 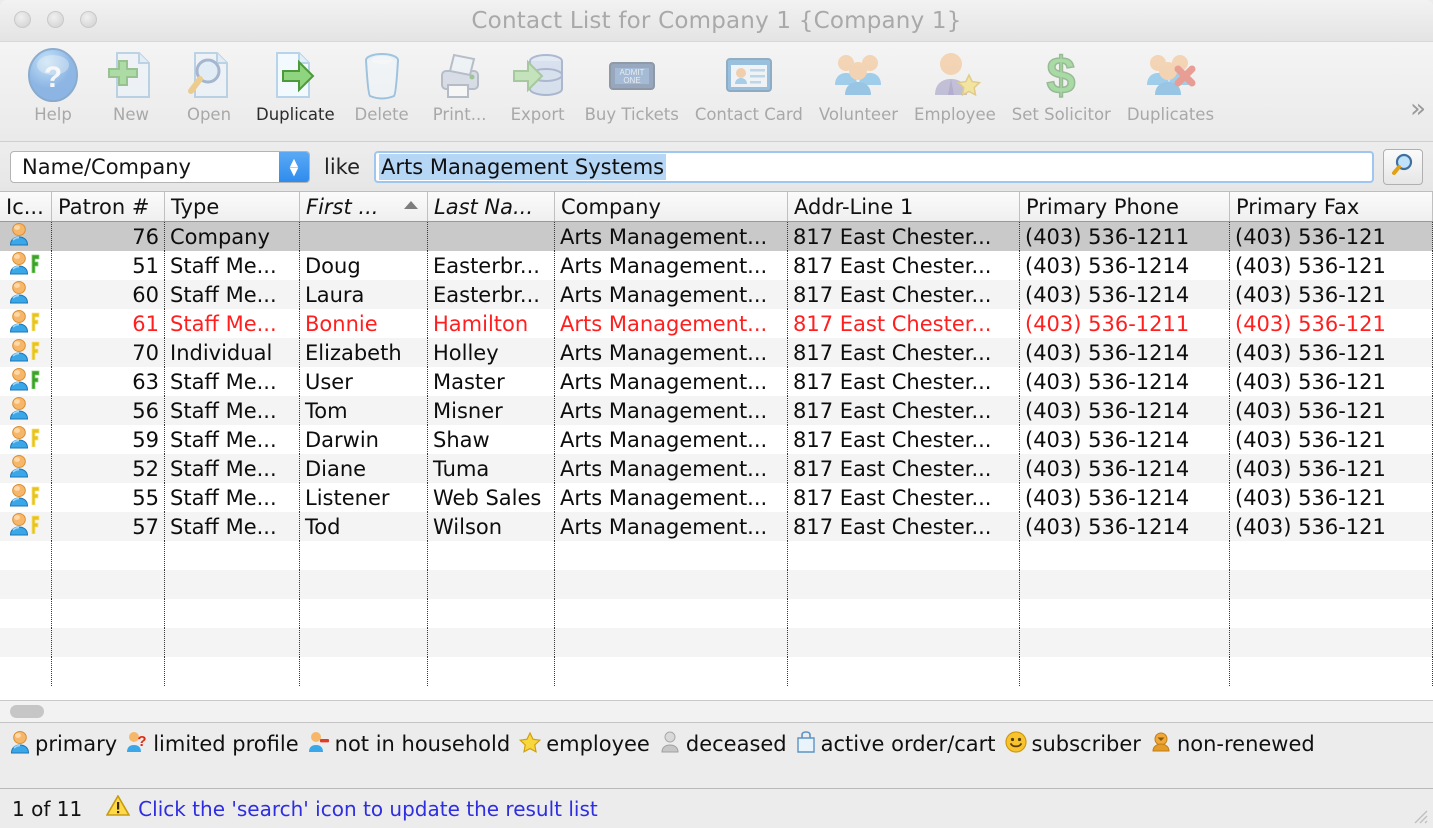 What do you see at coordinates (232, 206) in the screenshot?
I see `grid-header-cell: Type` at bounding box center [232, 206].